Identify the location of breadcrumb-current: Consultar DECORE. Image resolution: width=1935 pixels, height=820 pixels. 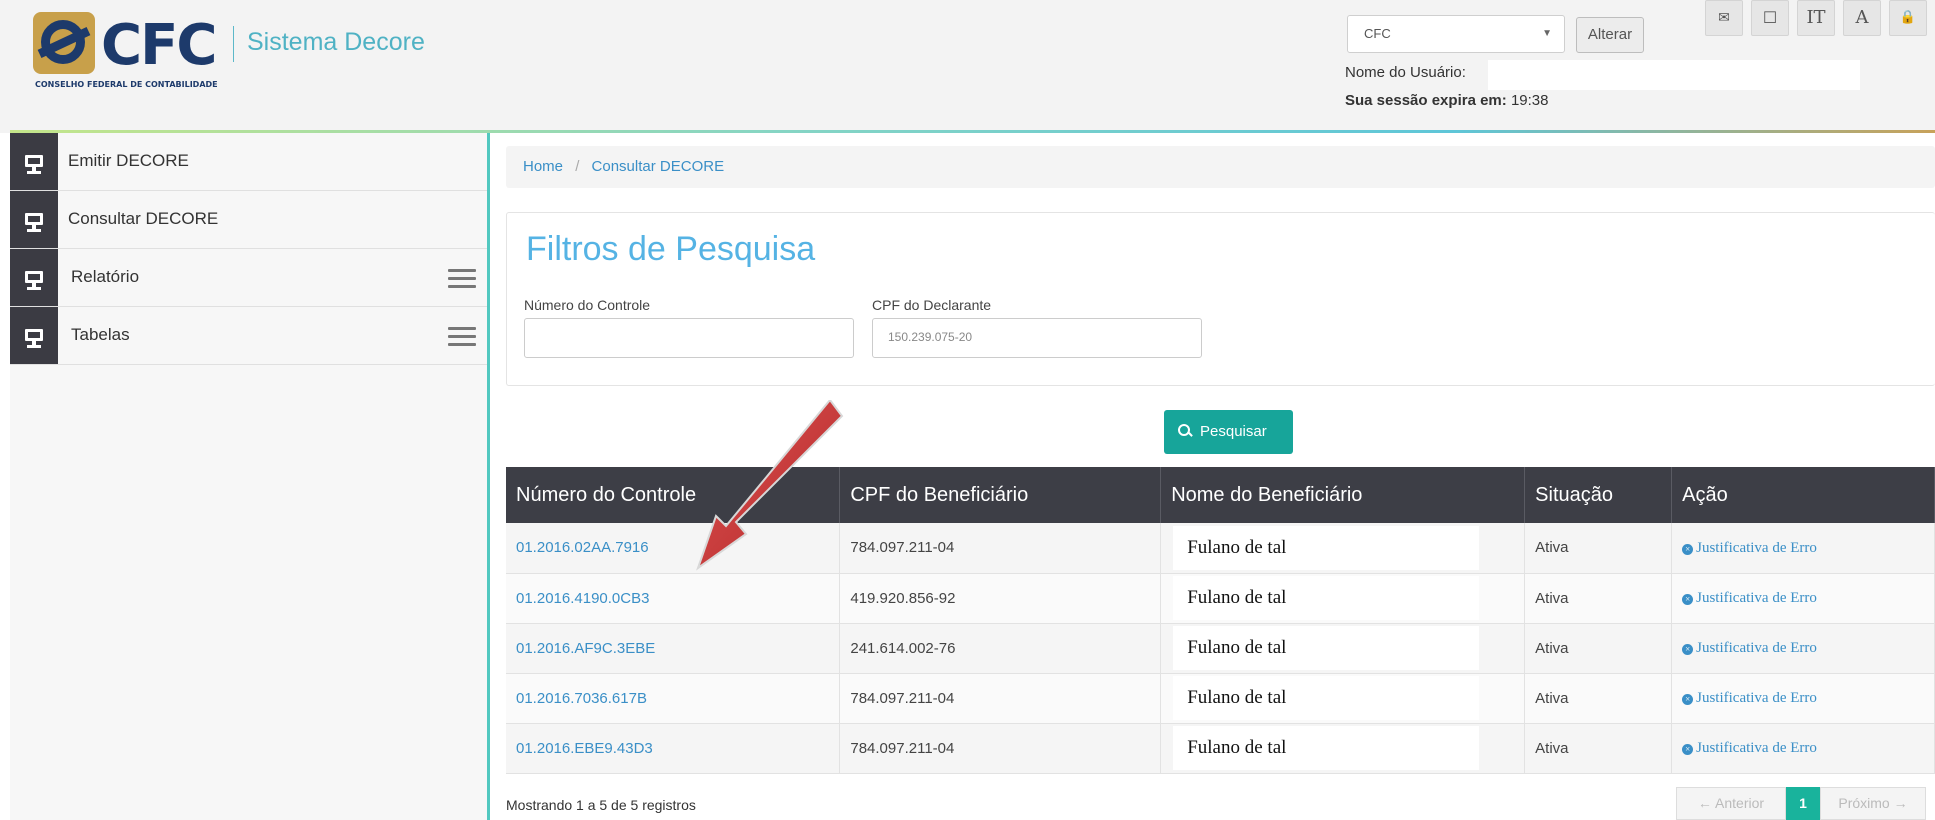
(658, 166).